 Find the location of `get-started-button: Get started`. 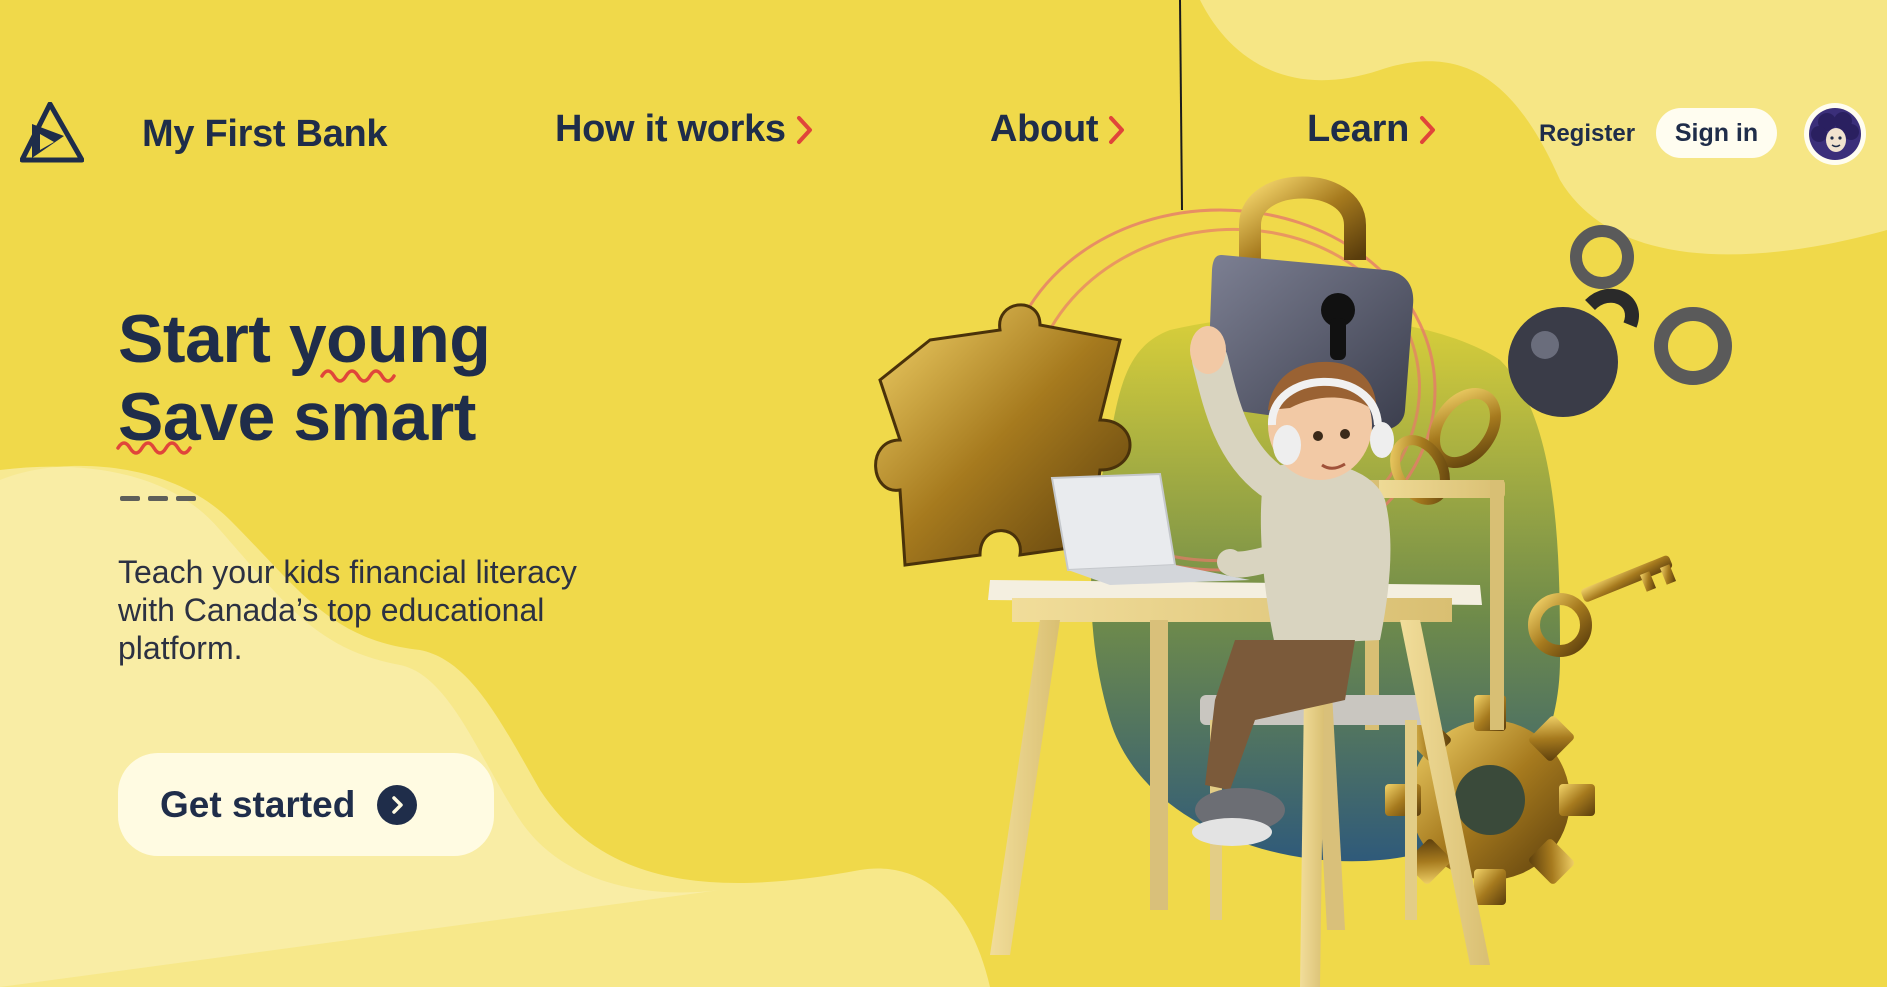

get-started-button: Get started is located at coordinates (306, 804).